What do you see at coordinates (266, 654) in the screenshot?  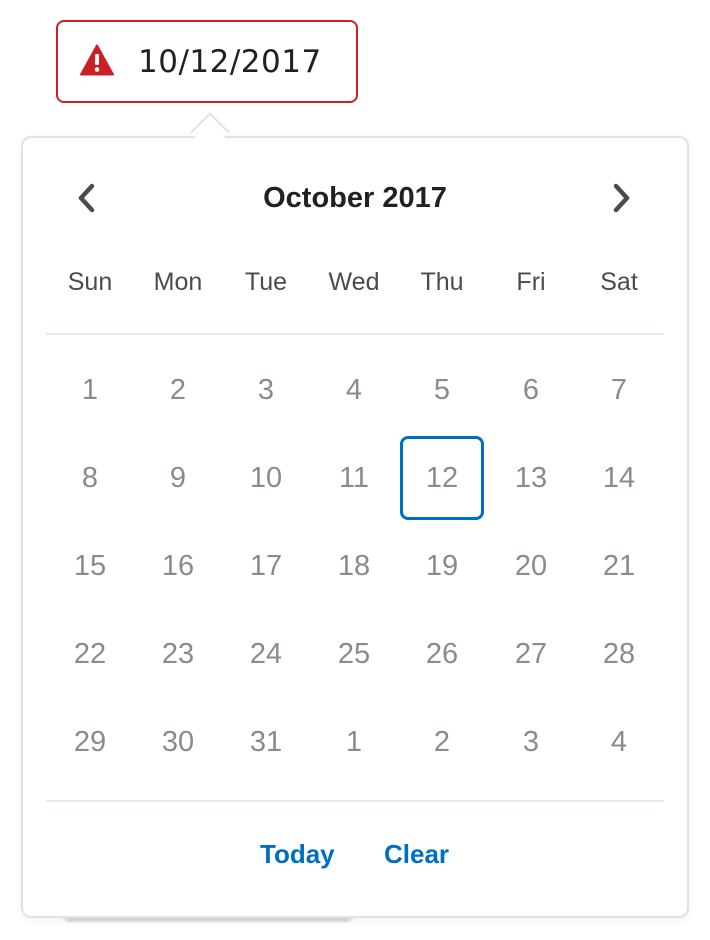 I see `calendar-day: 24` at bounding box center [266, 654].